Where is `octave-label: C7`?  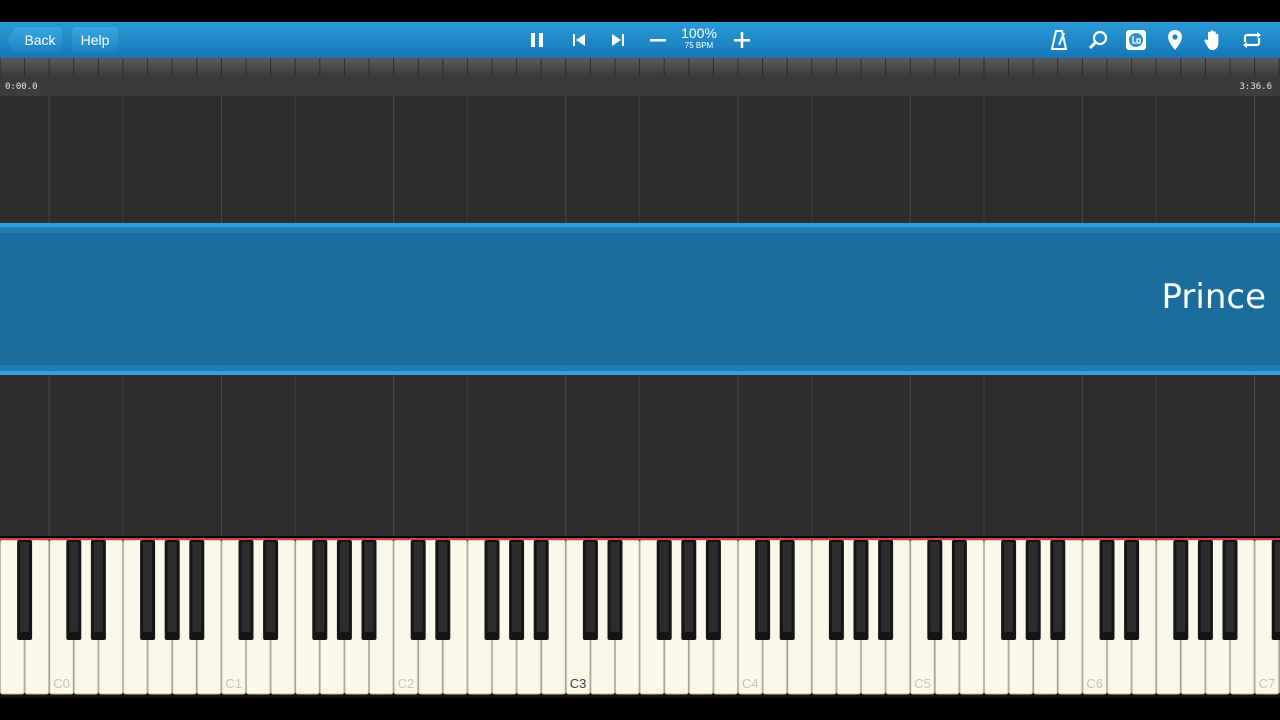 octave-label: C7 is located at coordinates (1267, 683).